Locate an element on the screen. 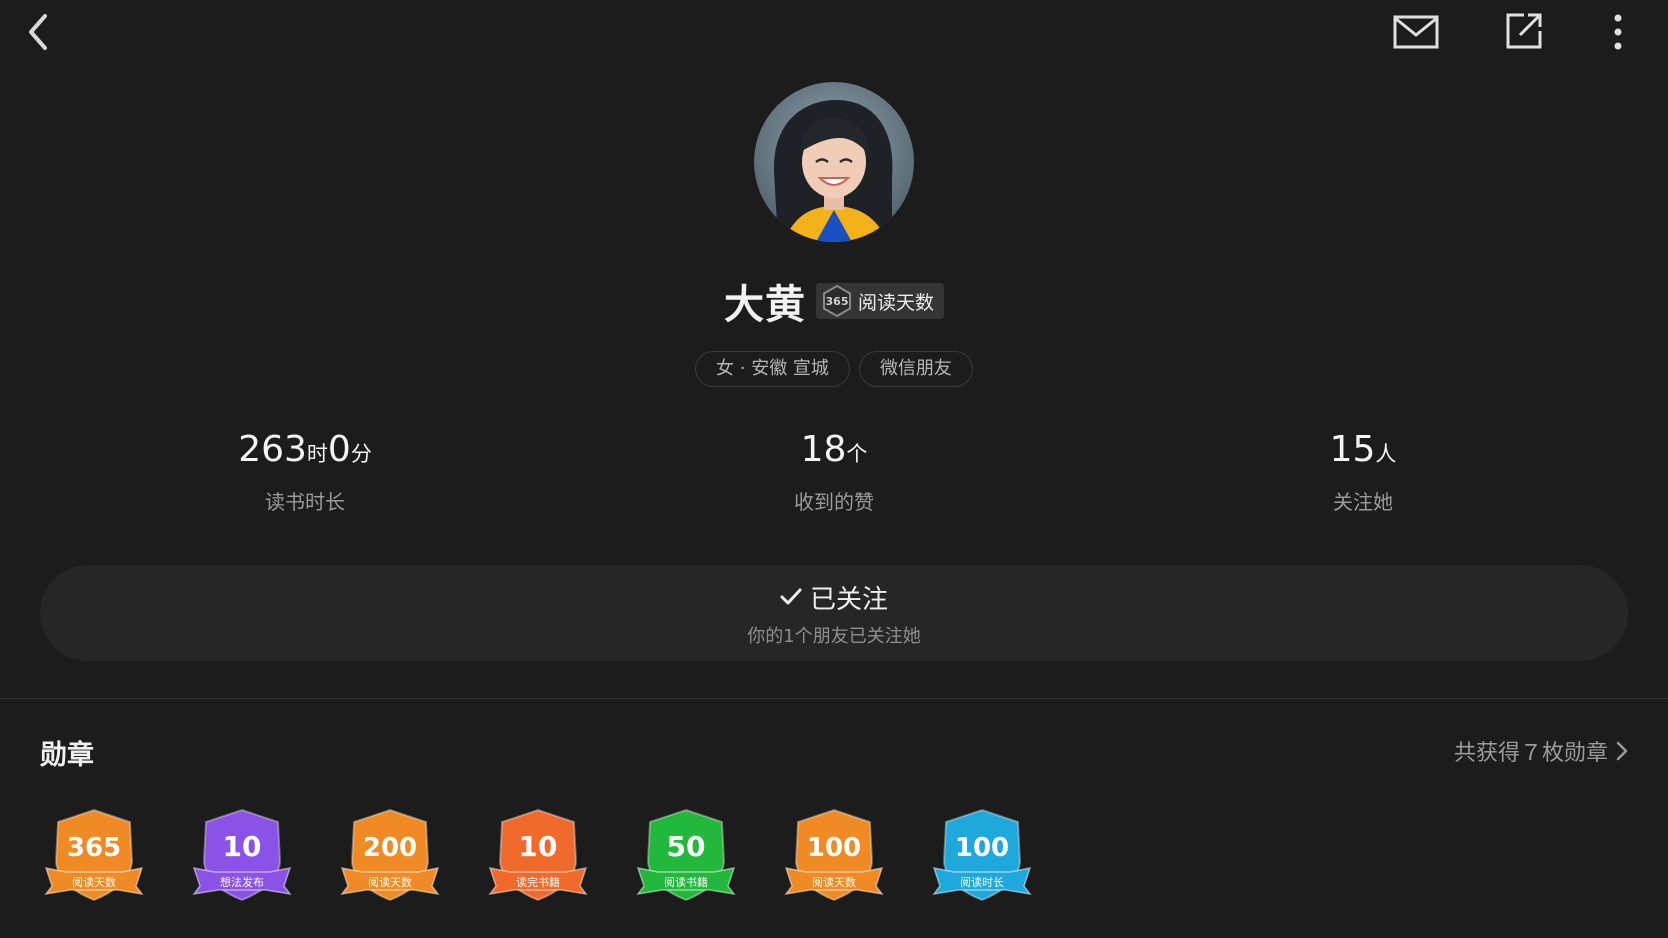  stat-reading-time: 263时0分 读书时长 is located at coordinates (305, 471).